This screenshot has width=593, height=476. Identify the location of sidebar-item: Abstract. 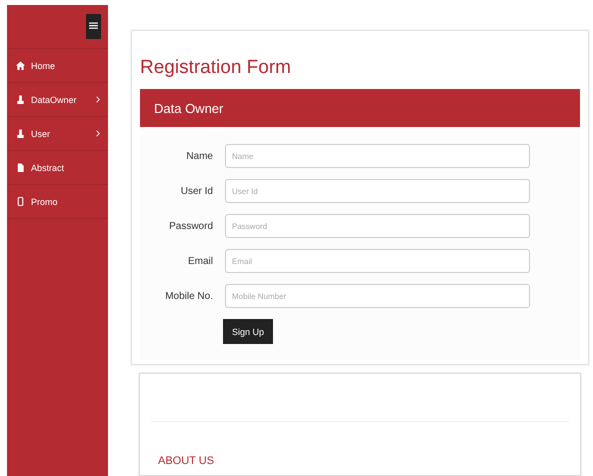
(57, 168).